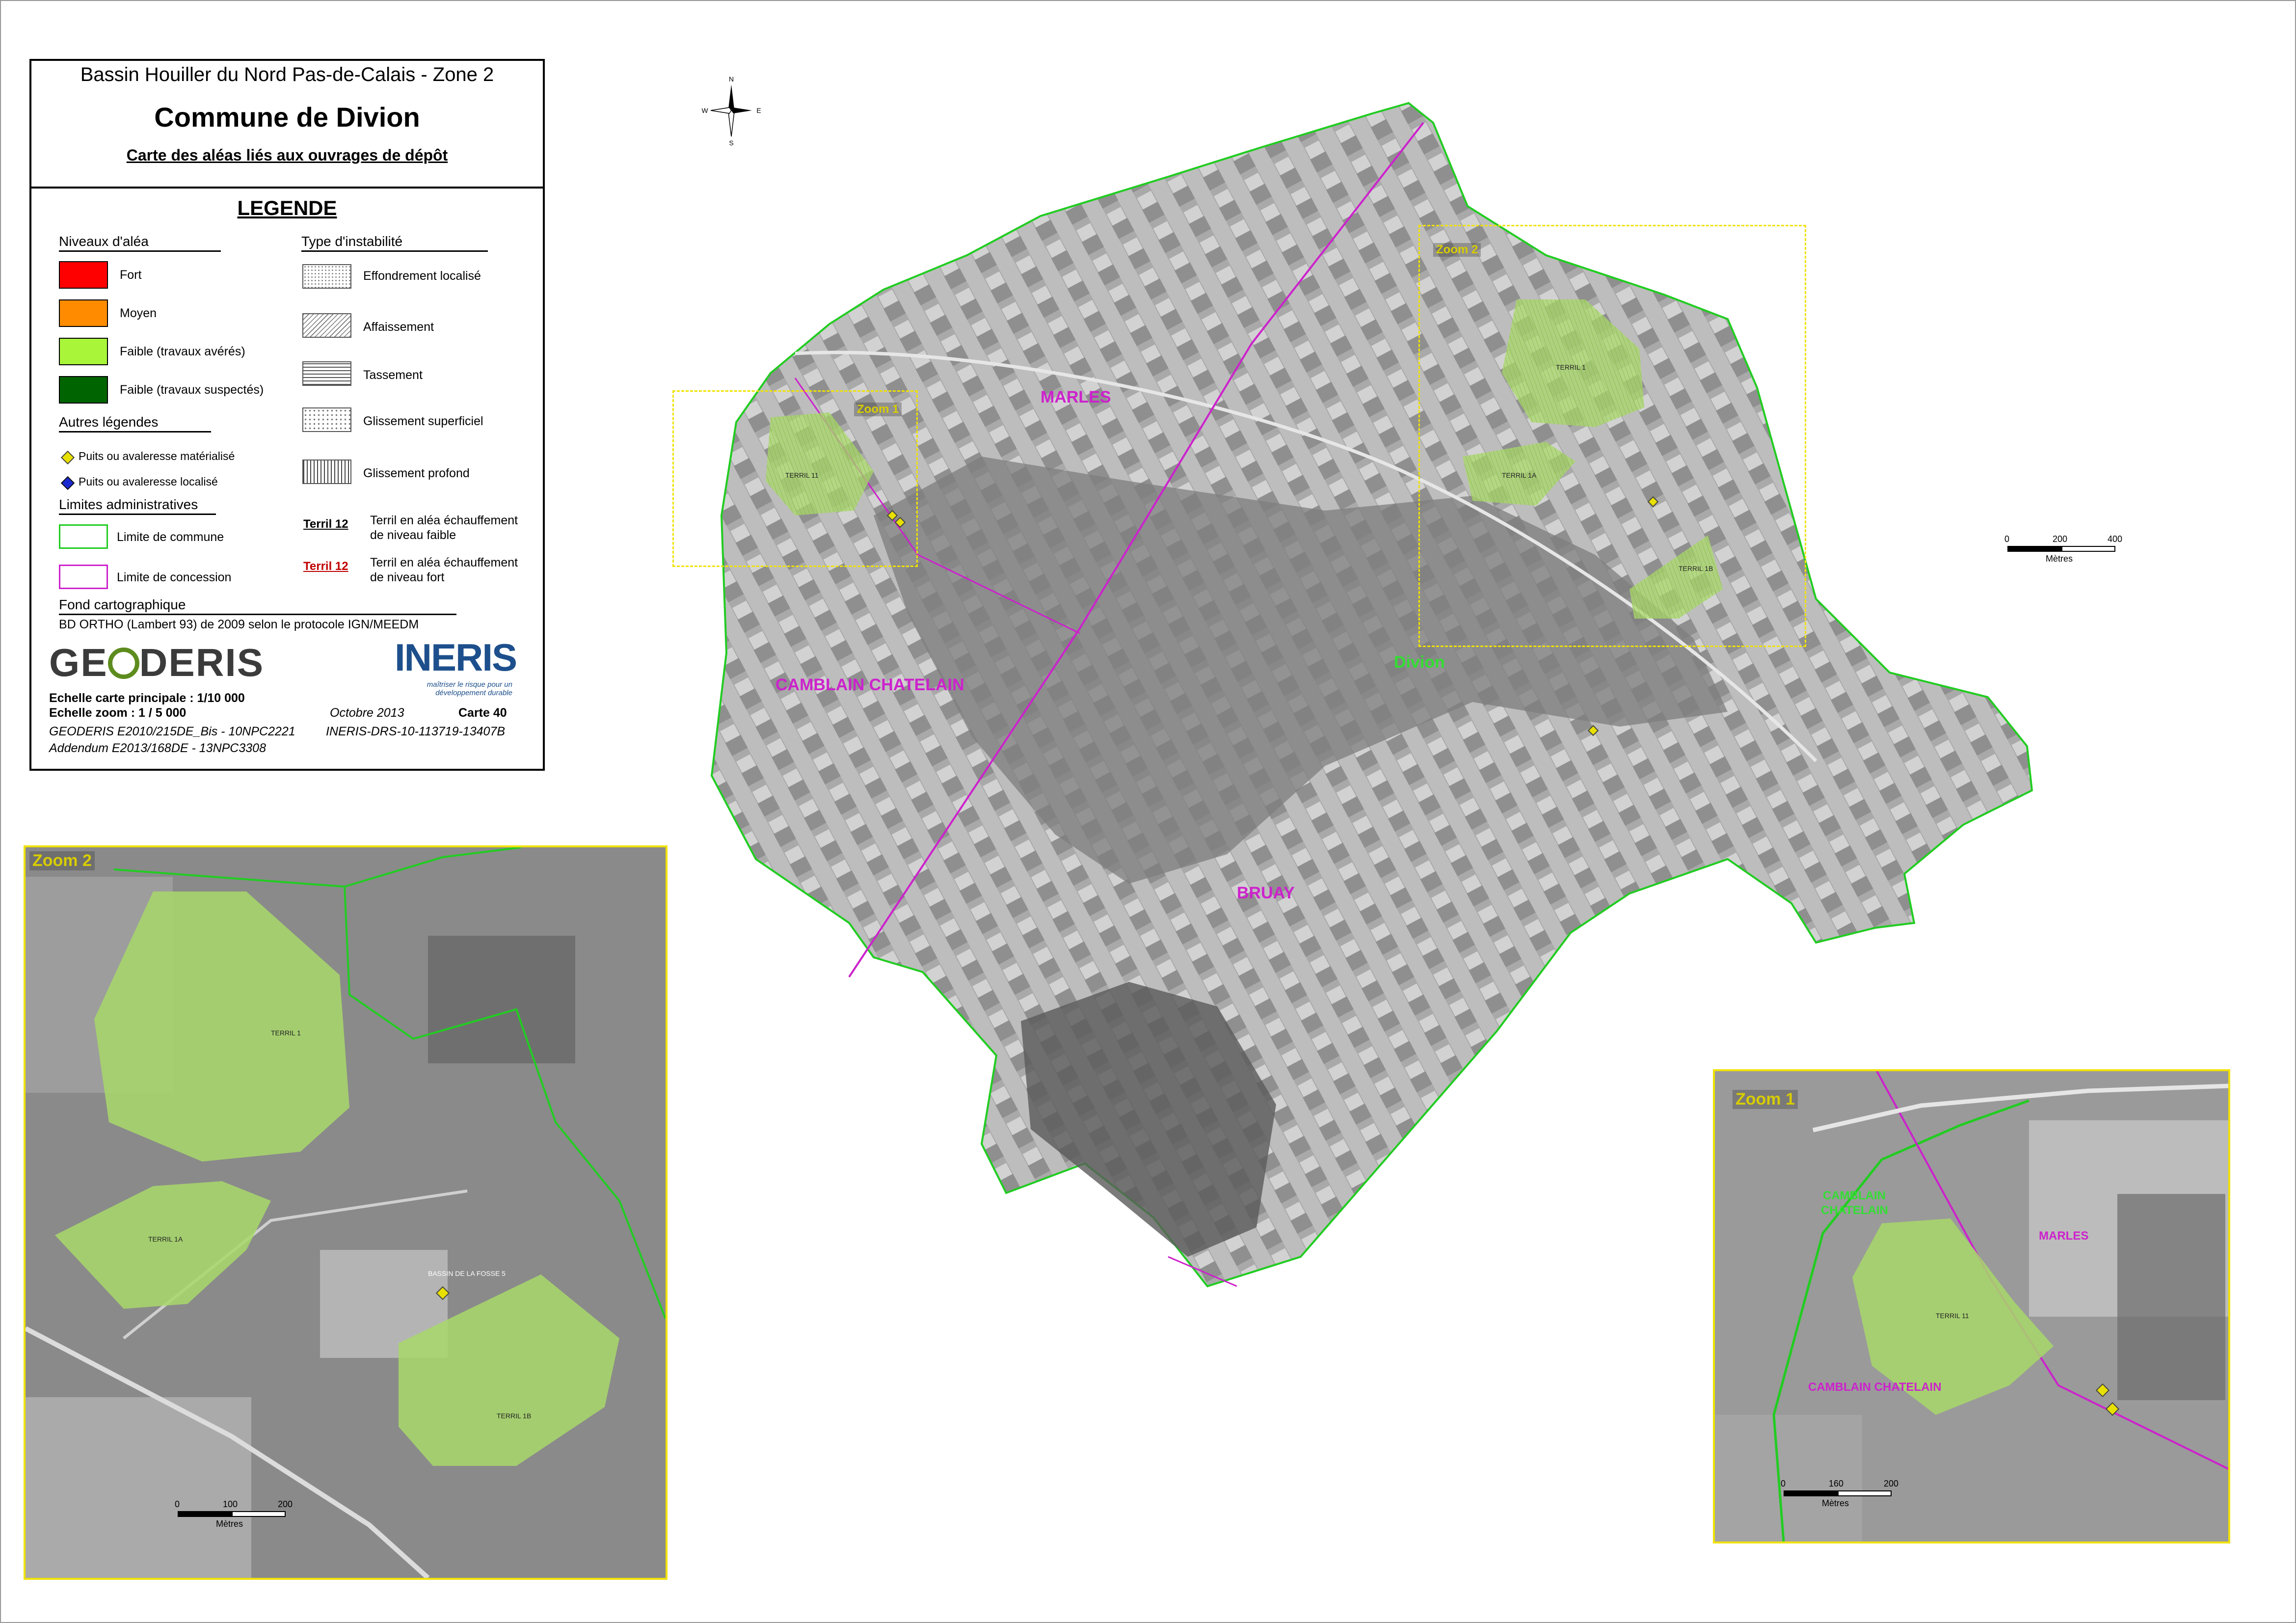  What do you see at coordinates (229, 1524) in the screenshot?
I see `zoom-2-scale-unit: Mètres` at bounding box center [229, 1524].